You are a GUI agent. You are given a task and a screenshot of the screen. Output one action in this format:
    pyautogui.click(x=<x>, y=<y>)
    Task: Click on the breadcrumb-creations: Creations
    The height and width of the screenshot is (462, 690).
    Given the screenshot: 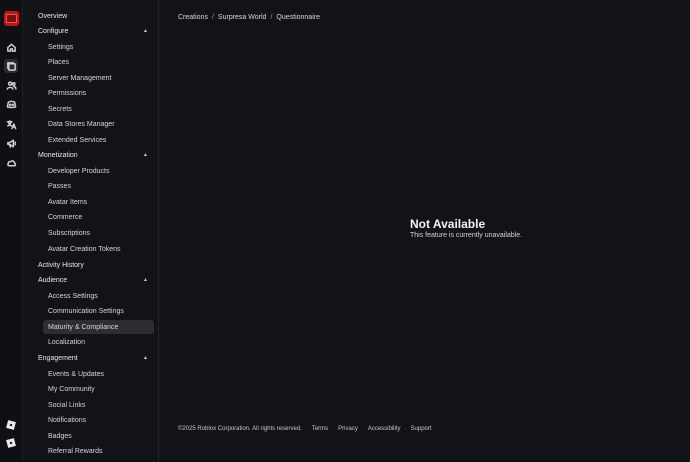 What is the action you would take?
    pyautogui.click(x=193, y=17)
    